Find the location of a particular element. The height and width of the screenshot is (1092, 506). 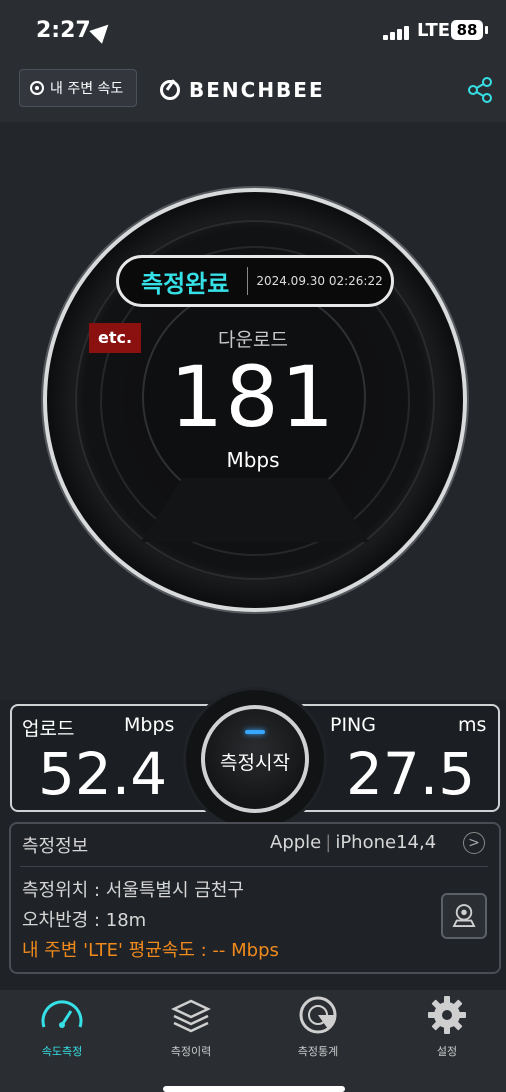

ping-value: 27.5 is located at coordinates (411, 774).